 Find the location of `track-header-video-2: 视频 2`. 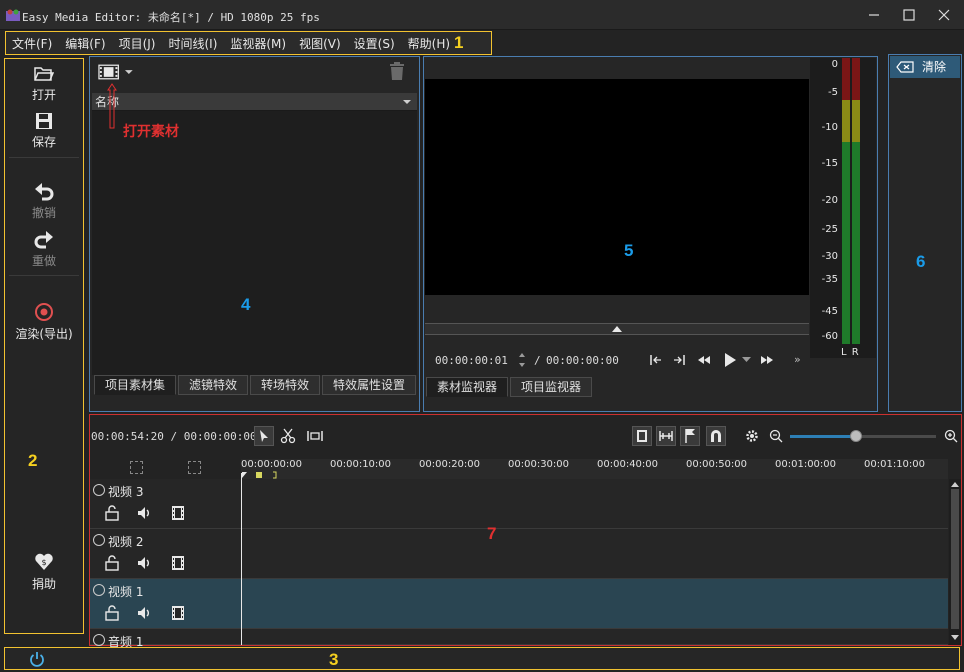

track-header-video-2: 视频 2 is located at coordinates (165, 554).